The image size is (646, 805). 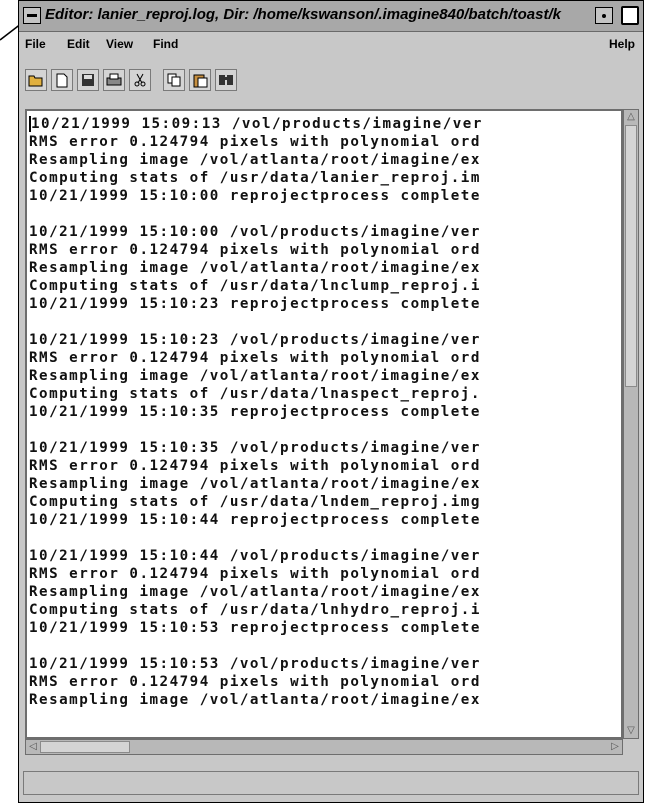 I want to click on menu-file: File, so click(x=35, y=44).